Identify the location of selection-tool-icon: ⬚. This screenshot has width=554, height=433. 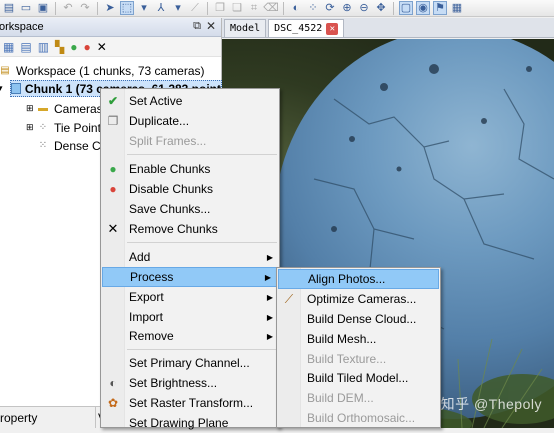
(127, 8).